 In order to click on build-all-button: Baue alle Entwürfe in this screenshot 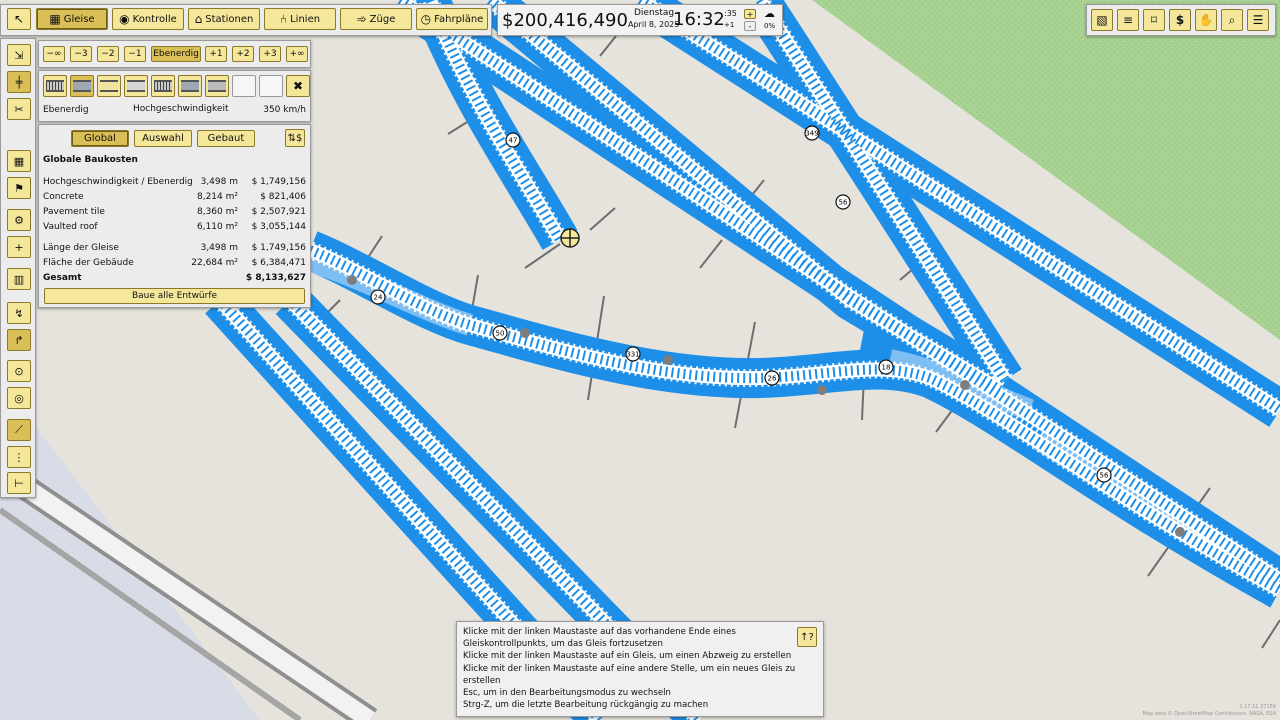, I will do `click(174, 296)`.